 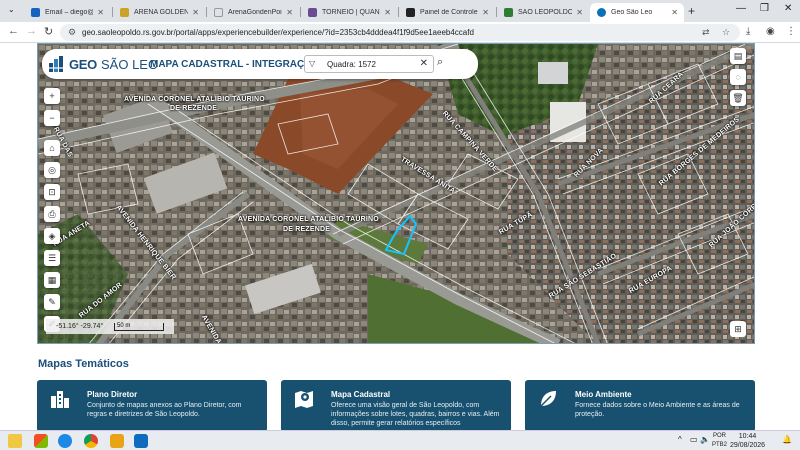 I want to click on locate-icon: ◎, so click(x=52, y=170).